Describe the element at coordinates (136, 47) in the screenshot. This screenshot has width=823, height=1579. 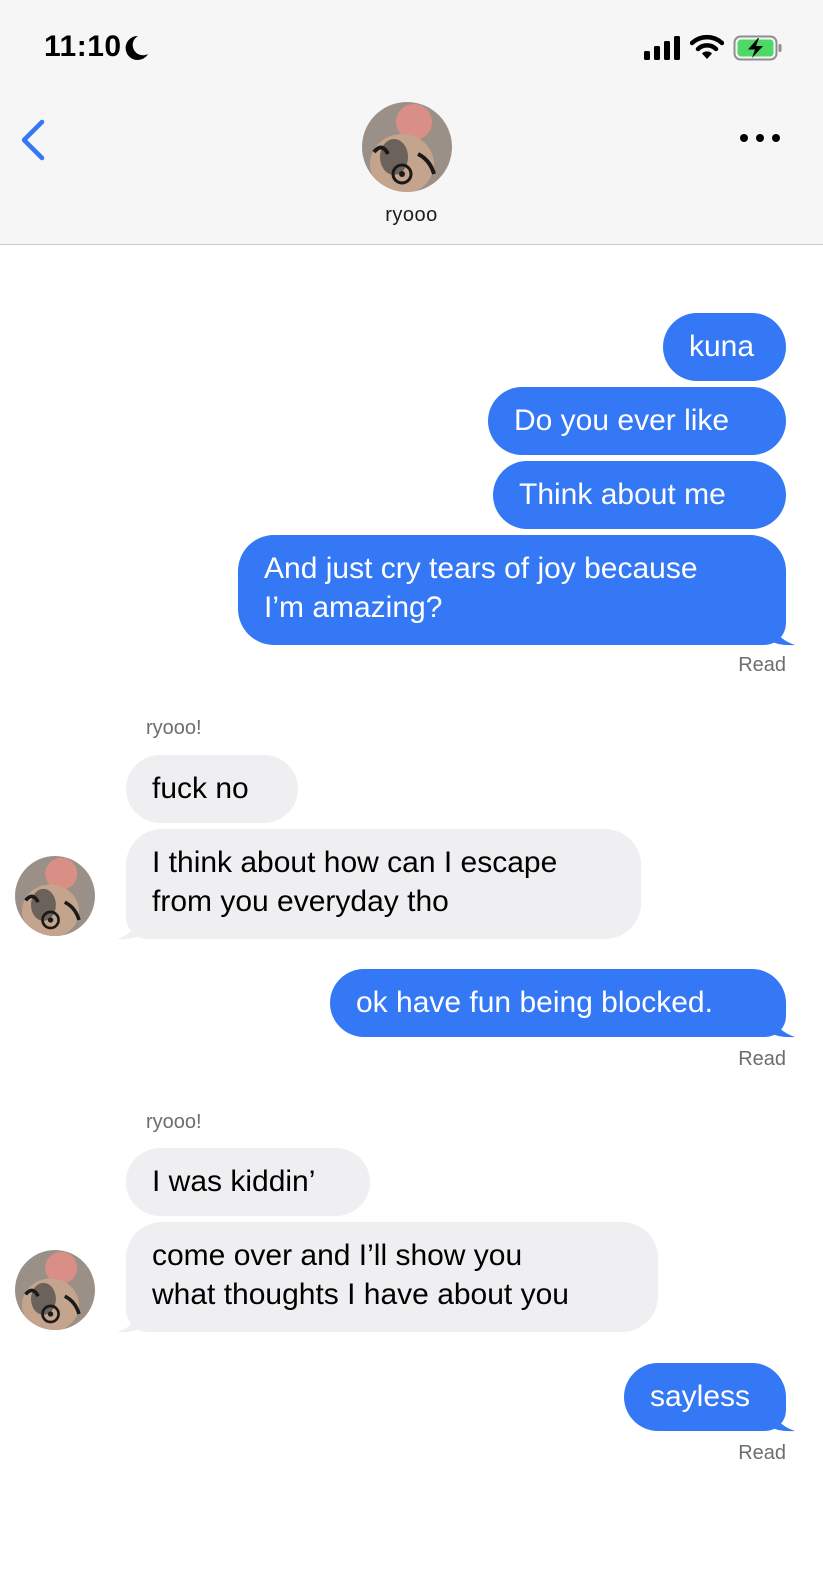
I see `moon-icon` at that location.